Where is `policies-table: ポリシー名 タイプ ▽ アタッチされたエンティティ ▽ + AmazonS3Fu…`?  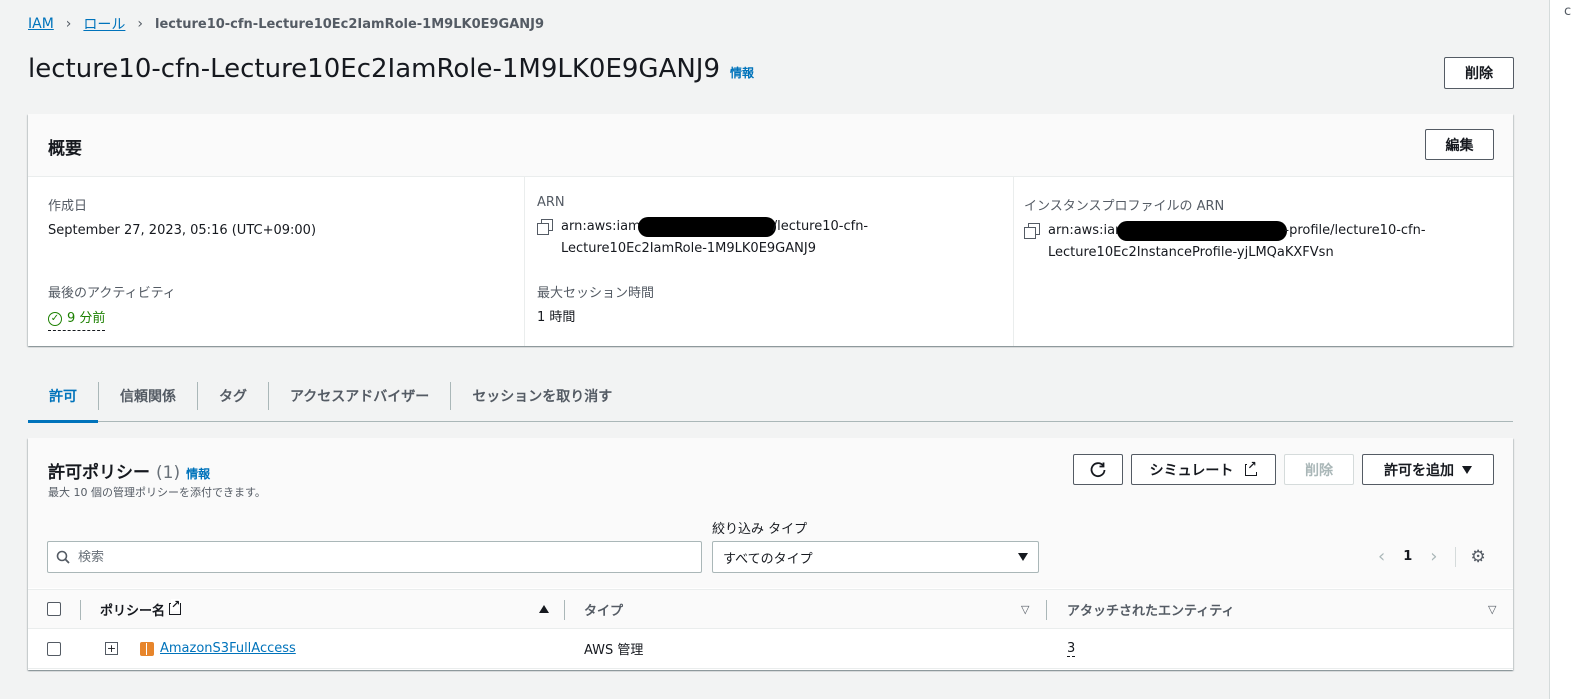
policies-table: ポリシー名 タイプ ▽ アタッチされたエンティティ ▽ + AmazonS3Fu… is located at coordinates (770, 629).